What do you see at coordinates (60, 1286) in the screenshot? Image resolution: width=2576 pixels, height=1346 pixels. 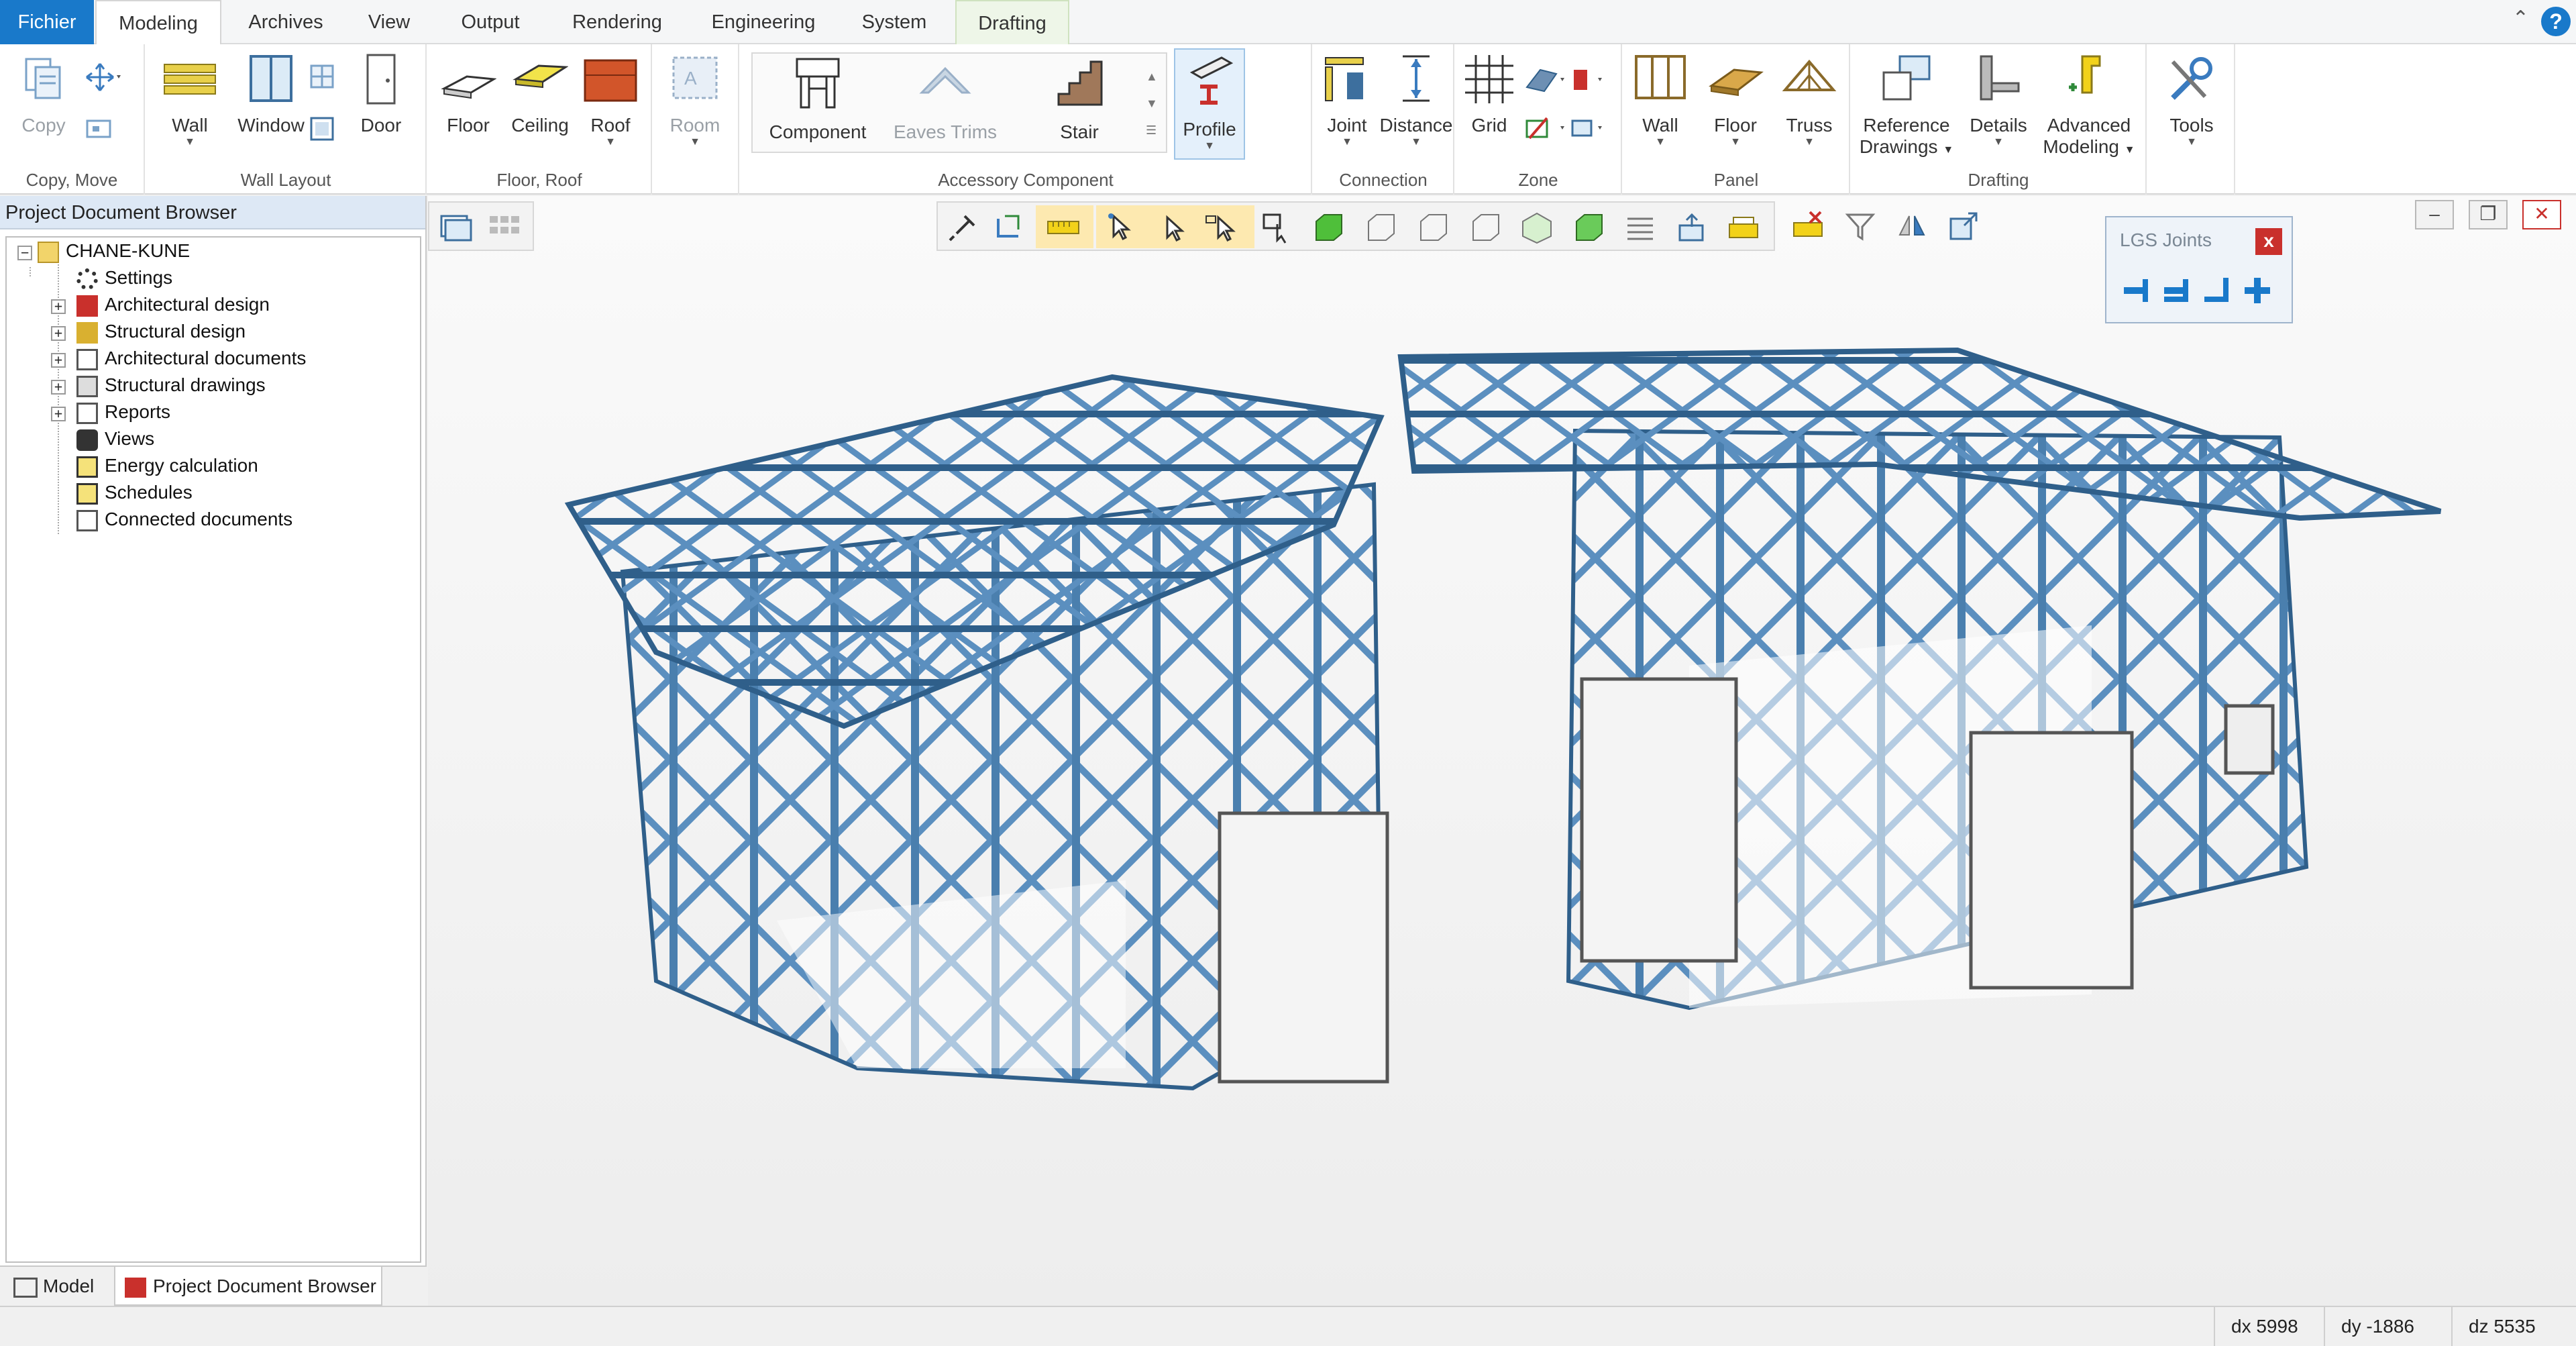 I see `tab-model: Model` at bounding box center [60, 1286].